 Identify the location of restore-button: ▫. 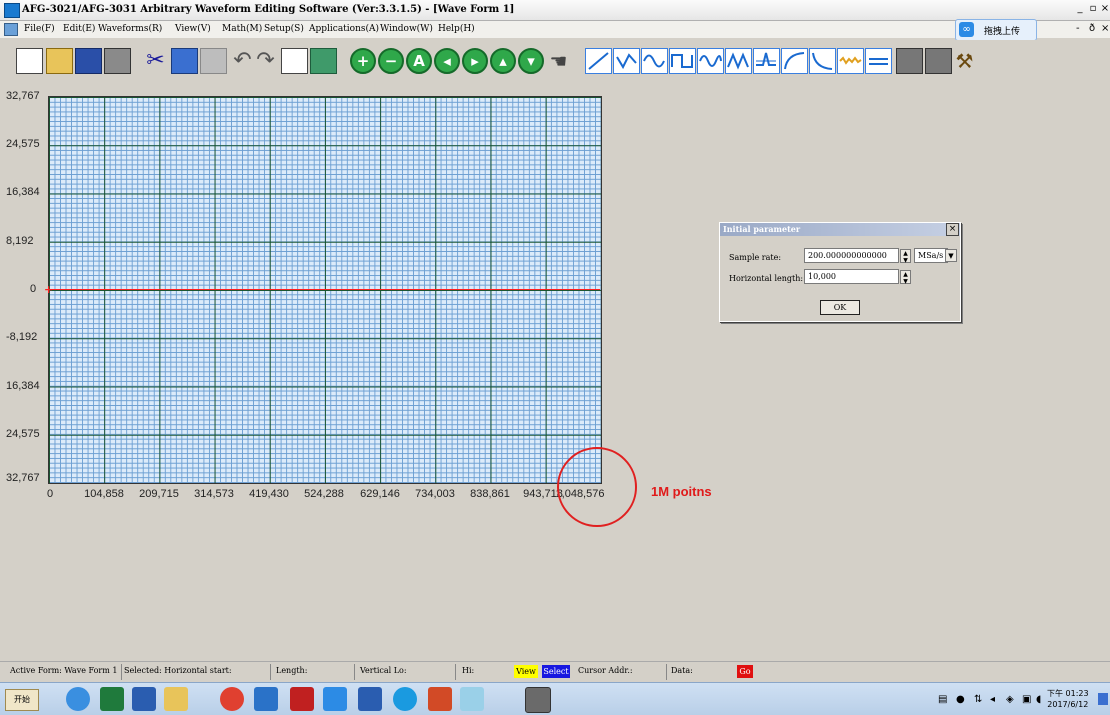
(1093, 9).